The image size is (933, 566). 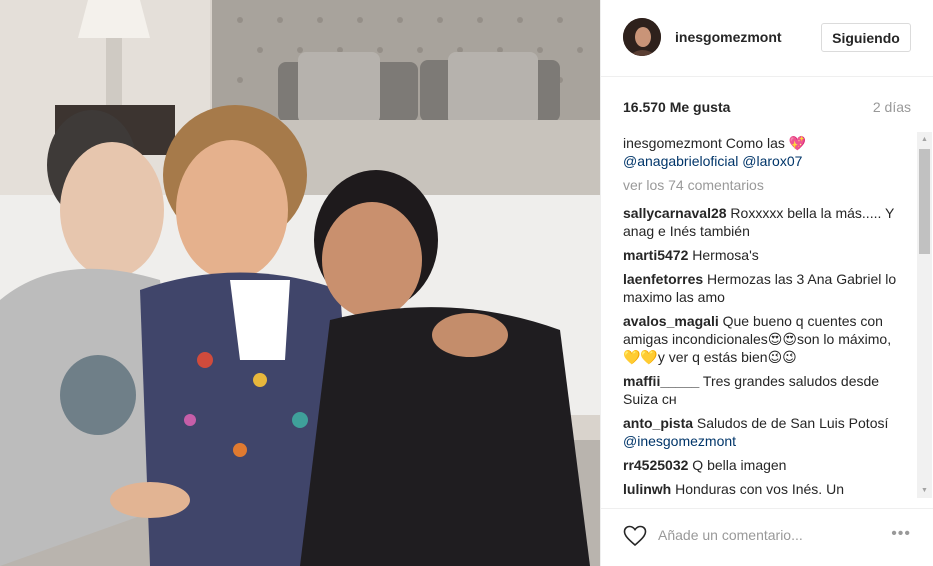 I want to click on arrow-up-icon: ▲, so click(x=924, y=139).